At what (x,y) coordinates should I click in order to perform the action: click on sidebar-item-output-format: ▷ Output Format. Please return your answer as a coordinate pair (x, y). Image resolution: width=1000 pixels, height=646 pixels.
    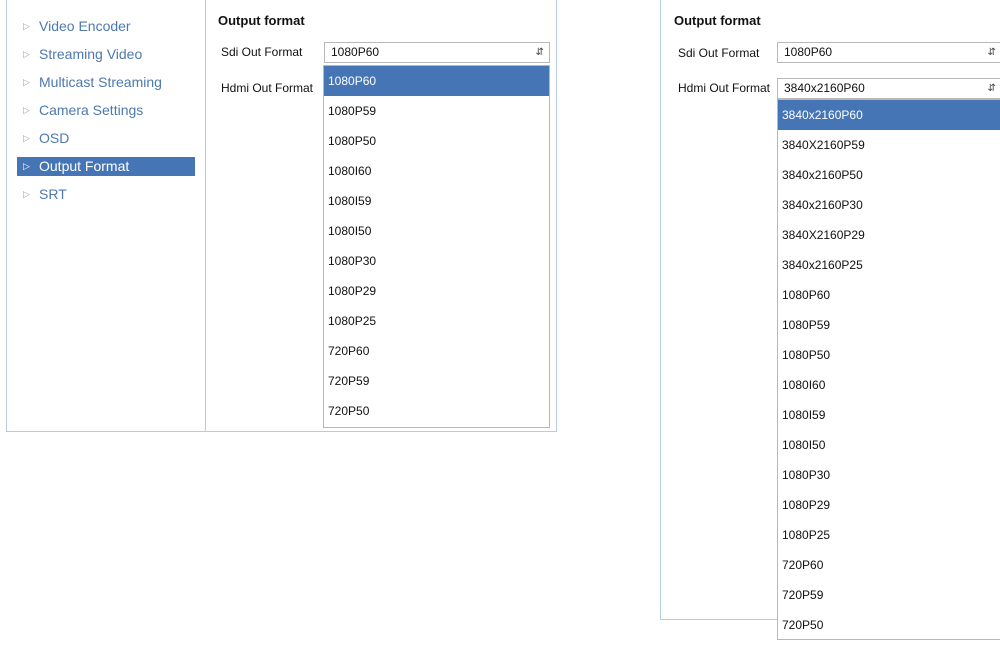
    Looking at the image, I should click on (106, 166).